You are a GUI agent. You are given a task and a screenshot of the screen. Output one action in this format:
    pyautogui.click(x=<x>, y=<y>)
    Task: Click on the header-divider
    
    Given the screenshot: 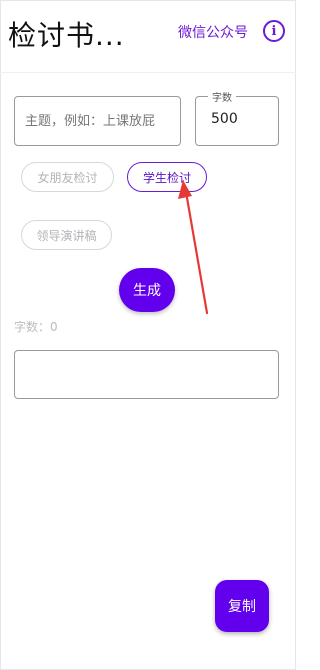 What is the action you would take?
    pyautogui.click(x=148, y=72)
    